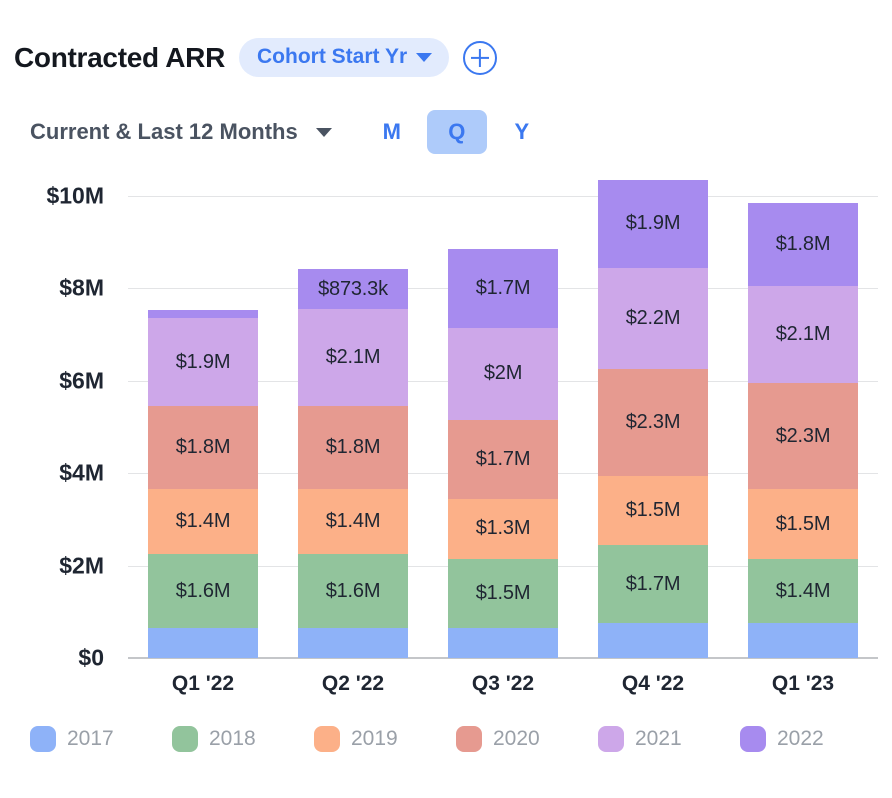 The height and width of the screenshot is (798, 892). I want to click on bar-q123: $1.4M $1.5M $2.3M $2.1M $1.8M, so click(803, 430).